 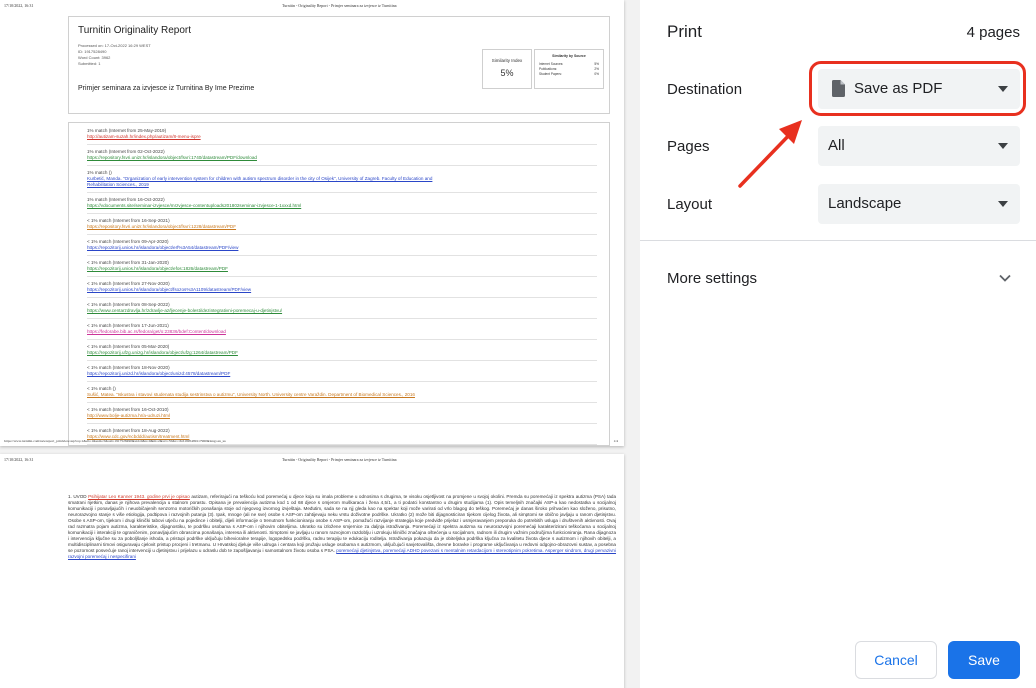 What do you see at coordinates (984, 660) in the screenshot?
I see `save-button: Save` at bounding box center [984, 660].